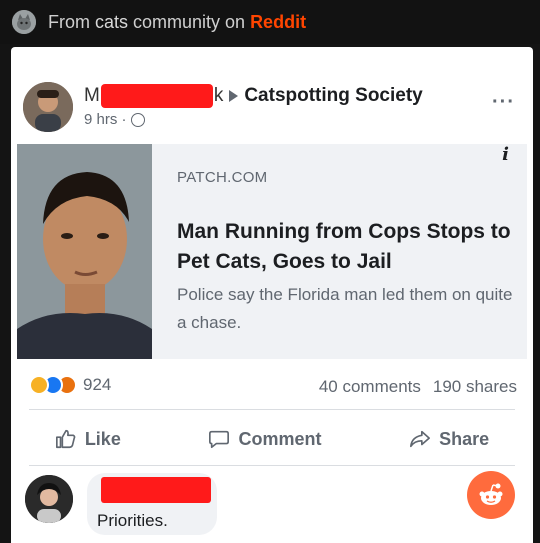 This screenshot has height=543, width=540. What do you see at coordinates (39, 385) in the screenshot?
I see `haha-reaction-icon` at bounding box center [39, 385].